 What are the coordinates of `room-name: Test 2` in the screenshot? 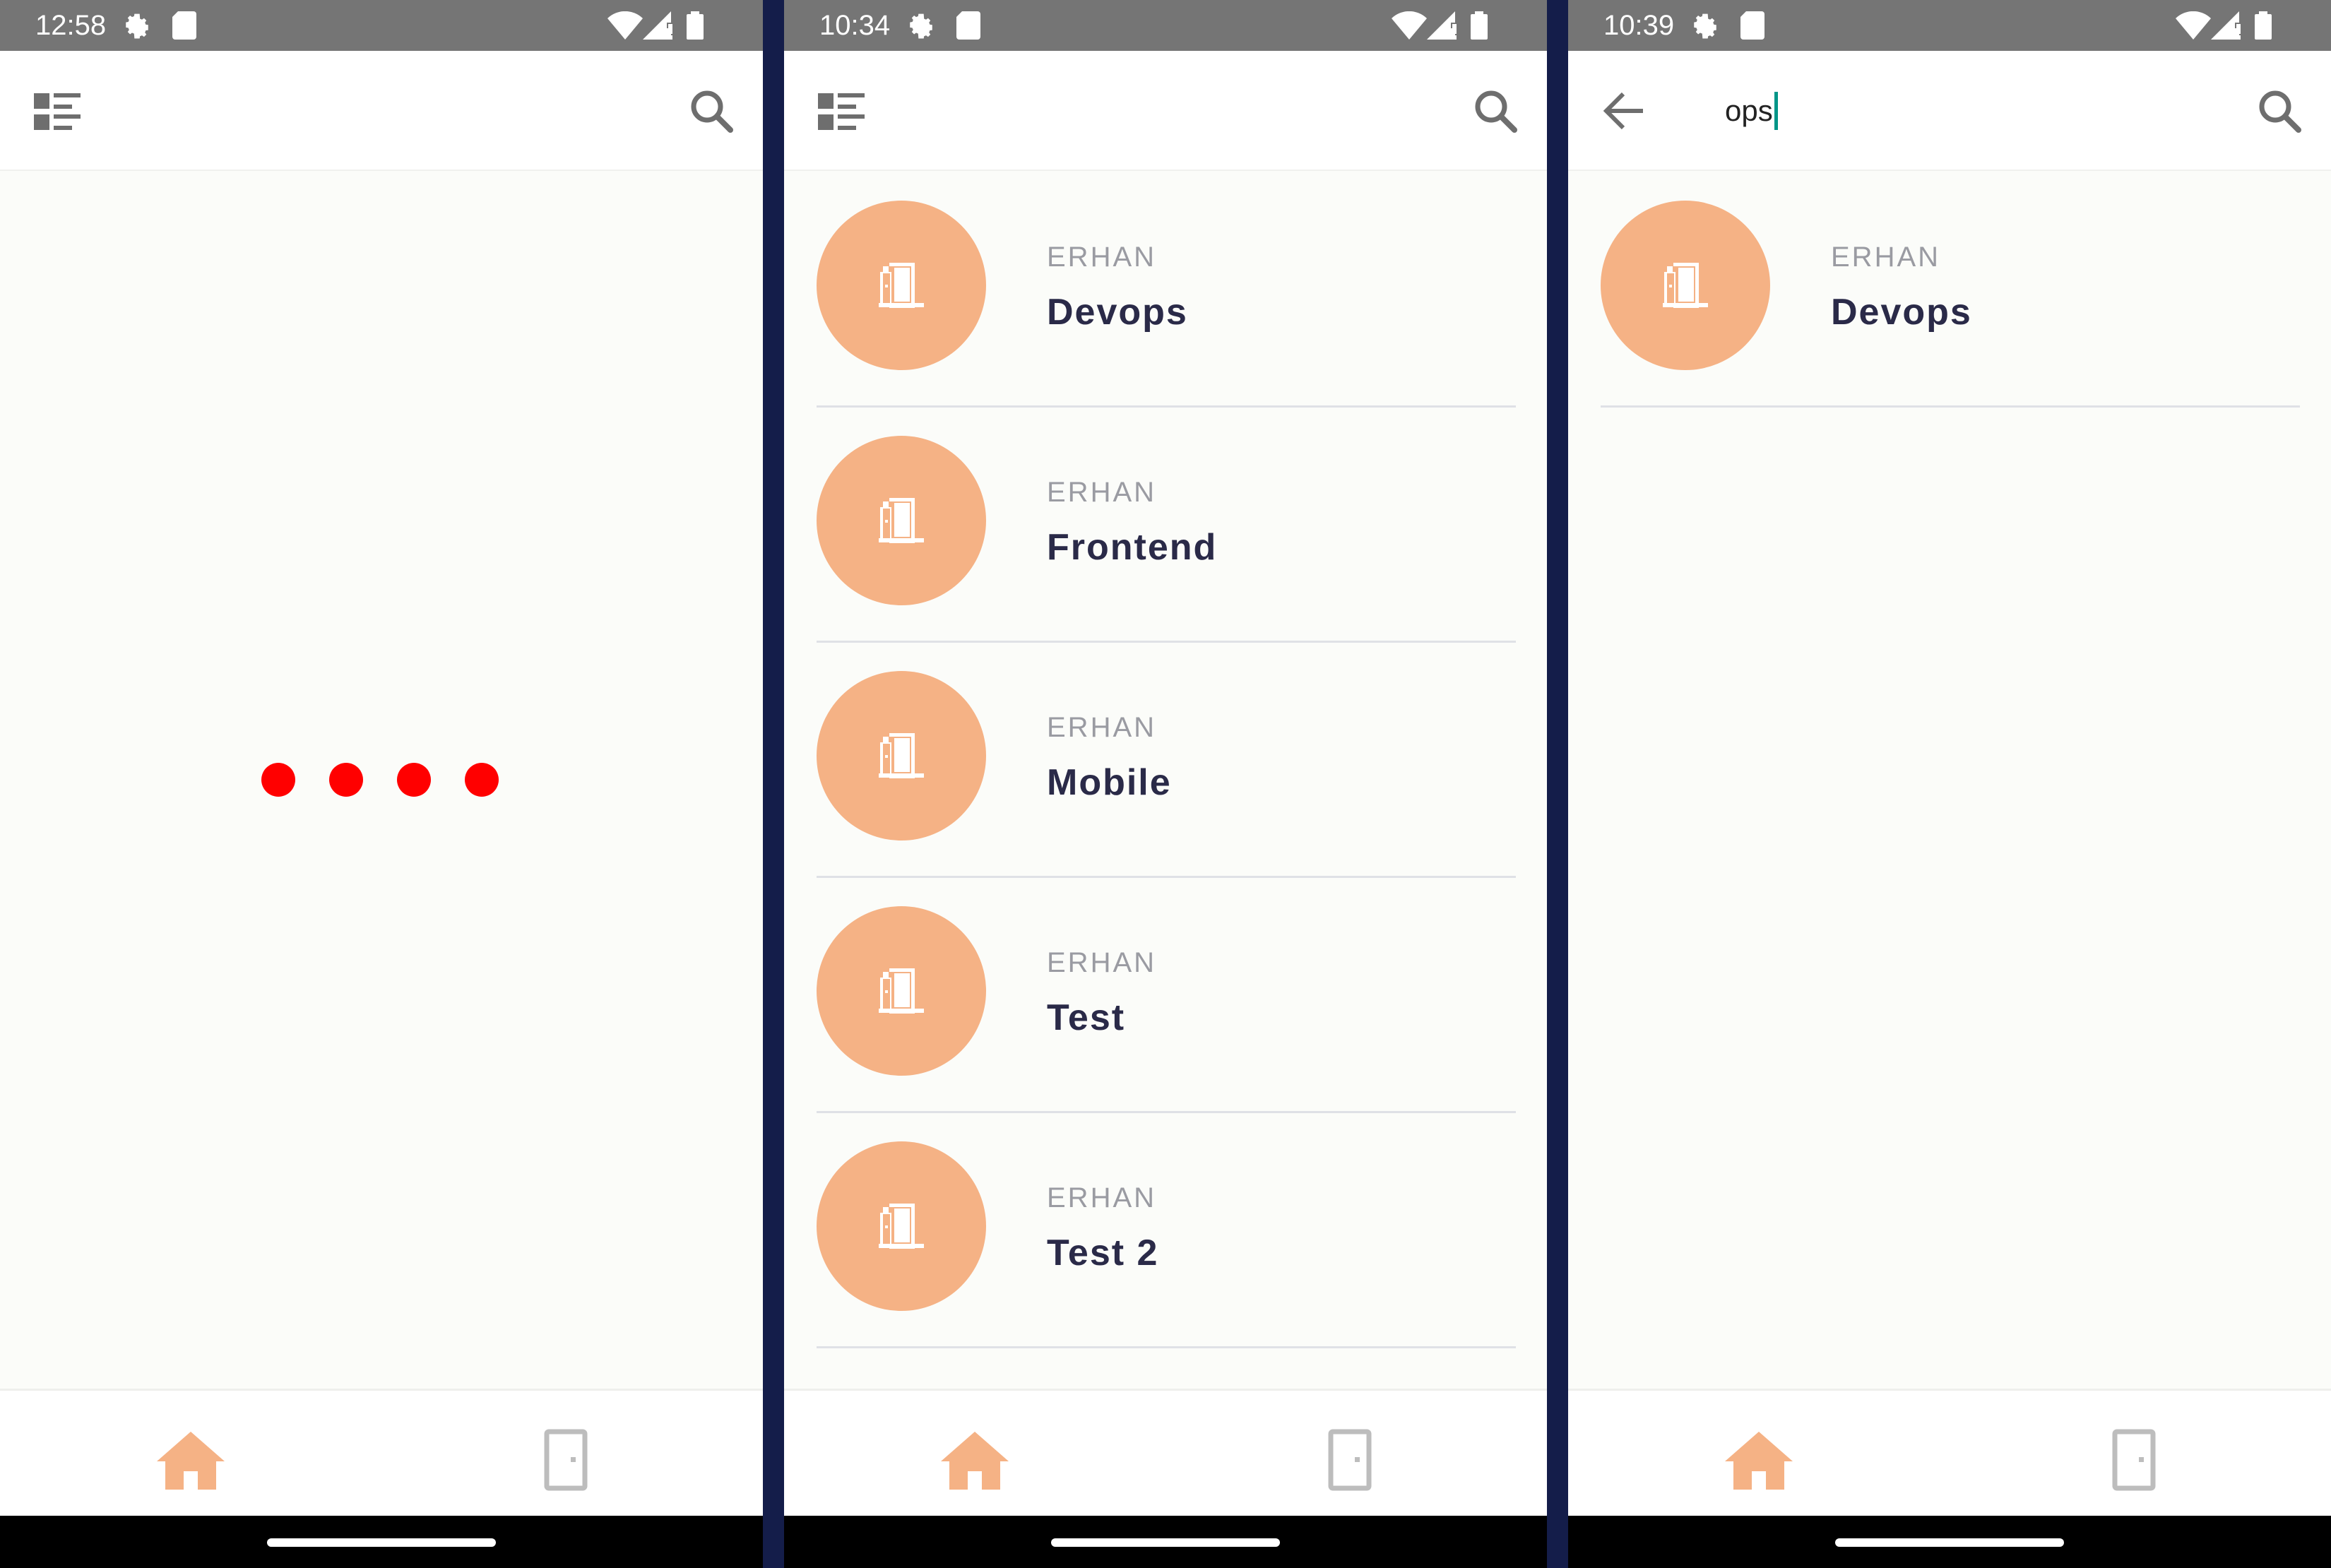 It's located at (1103, 1253).